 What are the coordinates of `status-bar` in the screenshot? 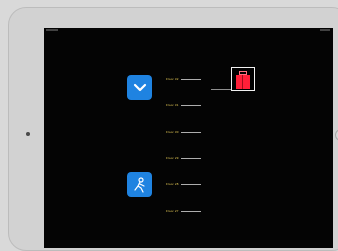 It's located at (188, 31).